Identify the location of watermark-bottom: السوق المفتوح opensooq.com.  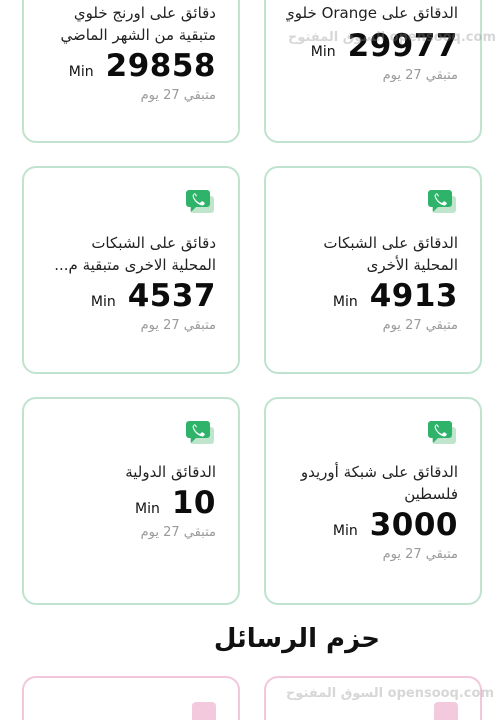
(390, 693).